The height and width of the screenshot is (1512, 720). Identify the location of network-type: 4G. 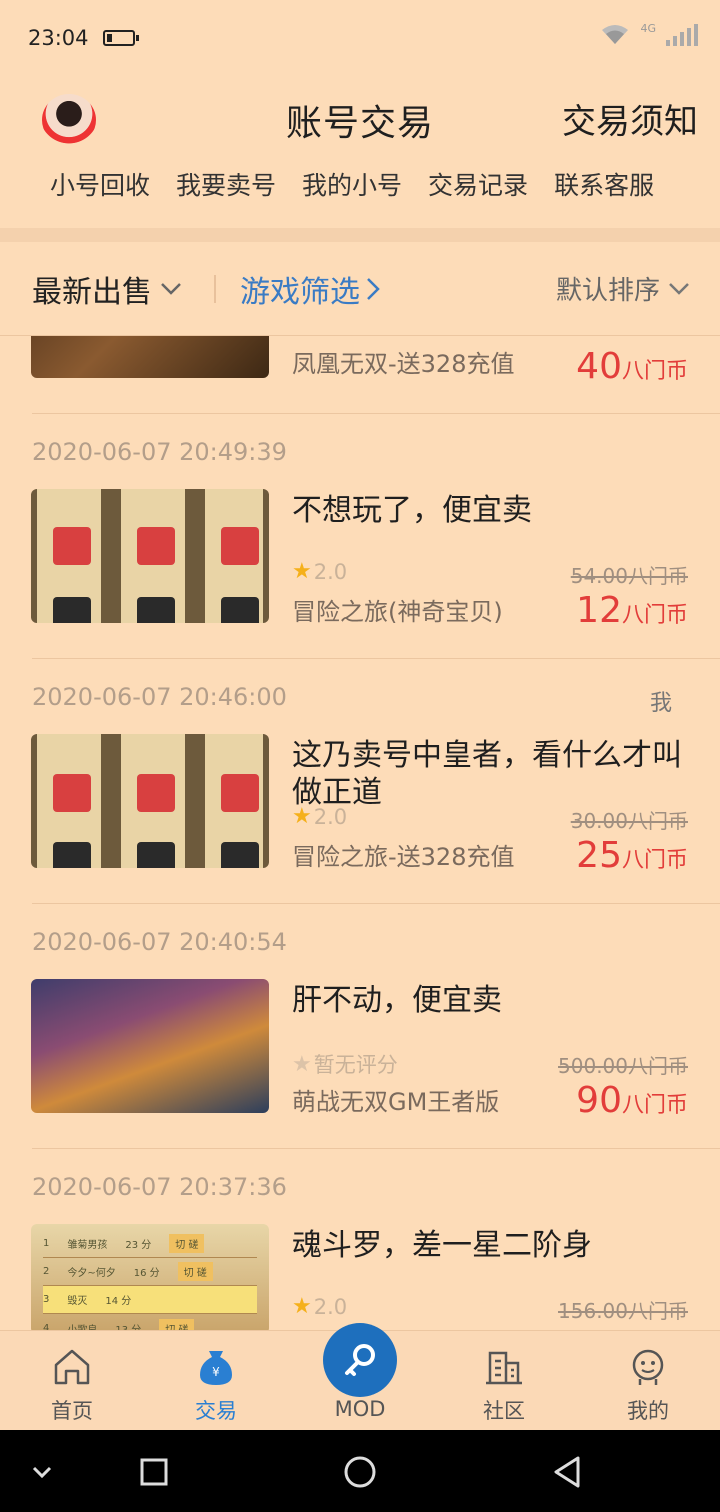
(648, 28).